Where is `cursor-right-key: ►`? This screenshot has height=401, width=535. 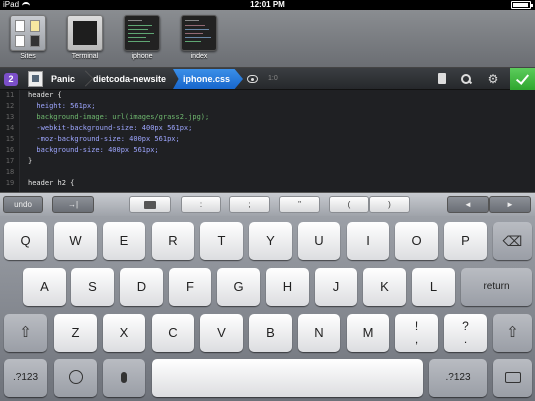
cursor-right-key: ► is located at coordinates (510, 204).